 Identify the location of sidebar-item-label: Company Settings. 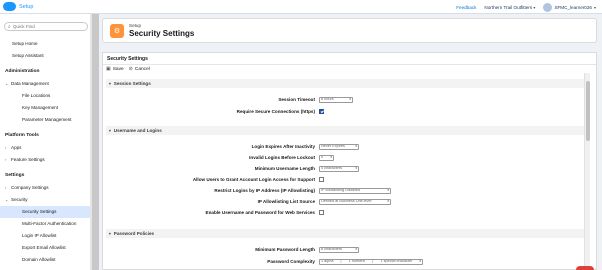
(30, 187).